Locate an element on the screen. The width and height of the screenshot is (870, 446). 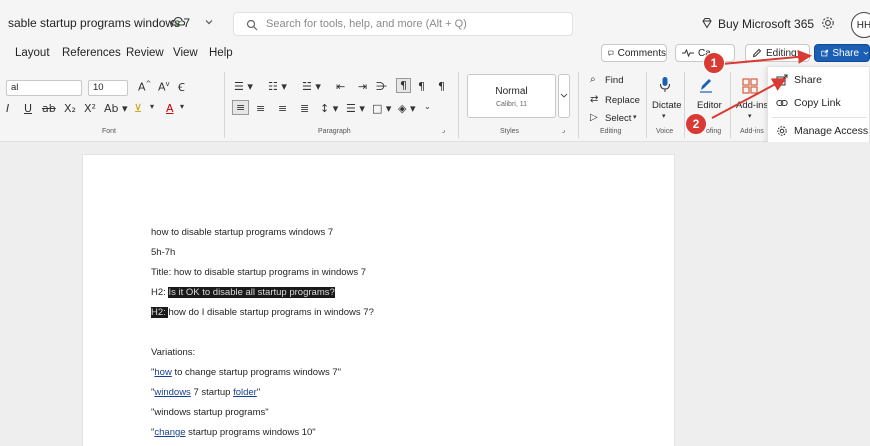
editor-pen-icon is located at coordinates (706, 85).